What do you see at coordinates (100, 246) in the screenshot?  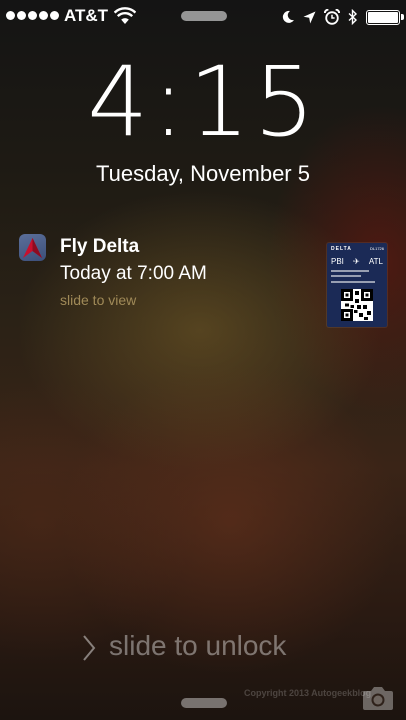 I see `notification-title: Fly Delta` at bounding box center [100, 246].